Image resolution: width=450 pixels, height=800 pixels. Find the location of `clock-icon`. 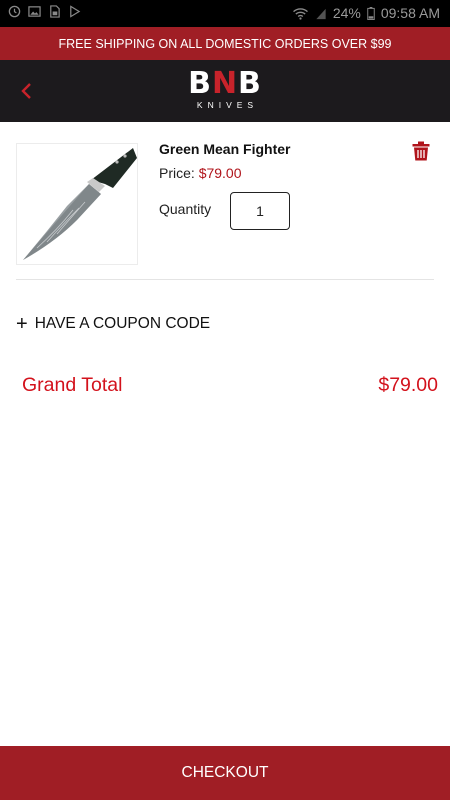

clock-icon is located at coordinates (14, 11).